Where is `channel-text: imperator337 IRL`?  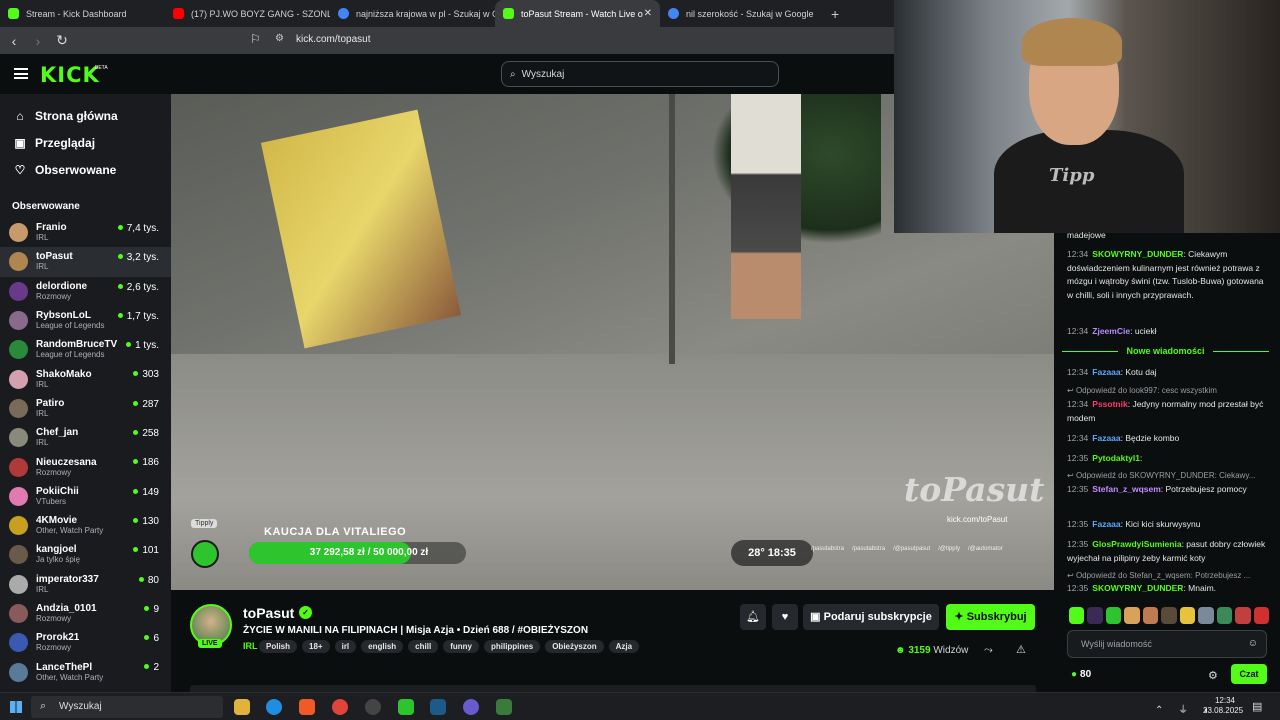
channel-text: imperator337 IRL is located at coordinates (67, 584).